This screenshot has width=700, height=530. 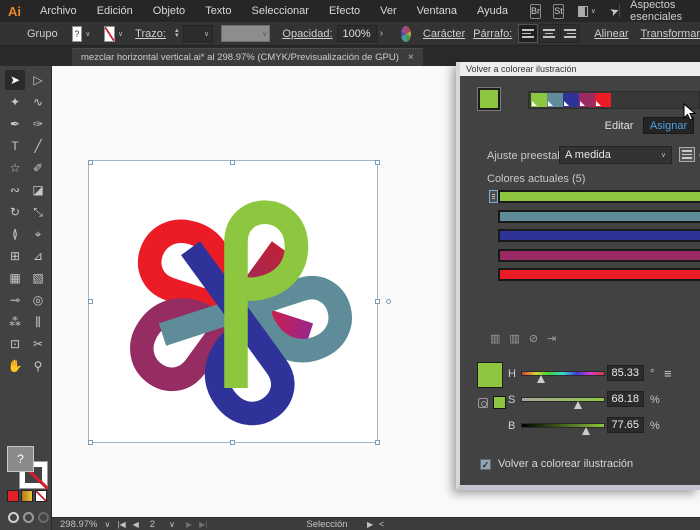 What do you see at coordinates (38, 366) in the screenshot?
I see `zoom-tool: ⚲` at bounding box center [38, 366].